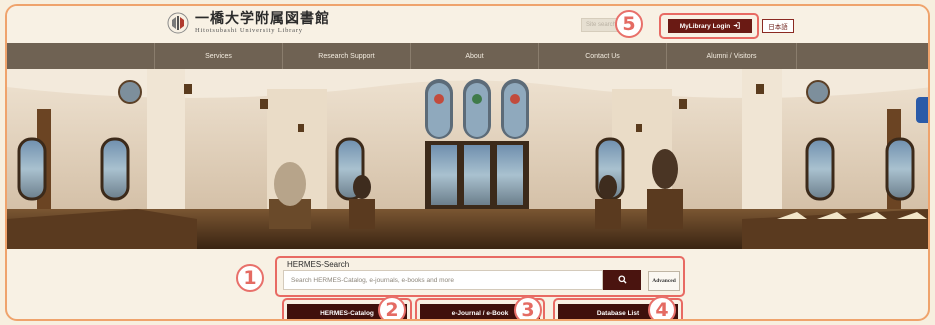  Describe the element at coordinates (778, 26) in the screenshot. I see `language-switch-button: 日本語` at that location.